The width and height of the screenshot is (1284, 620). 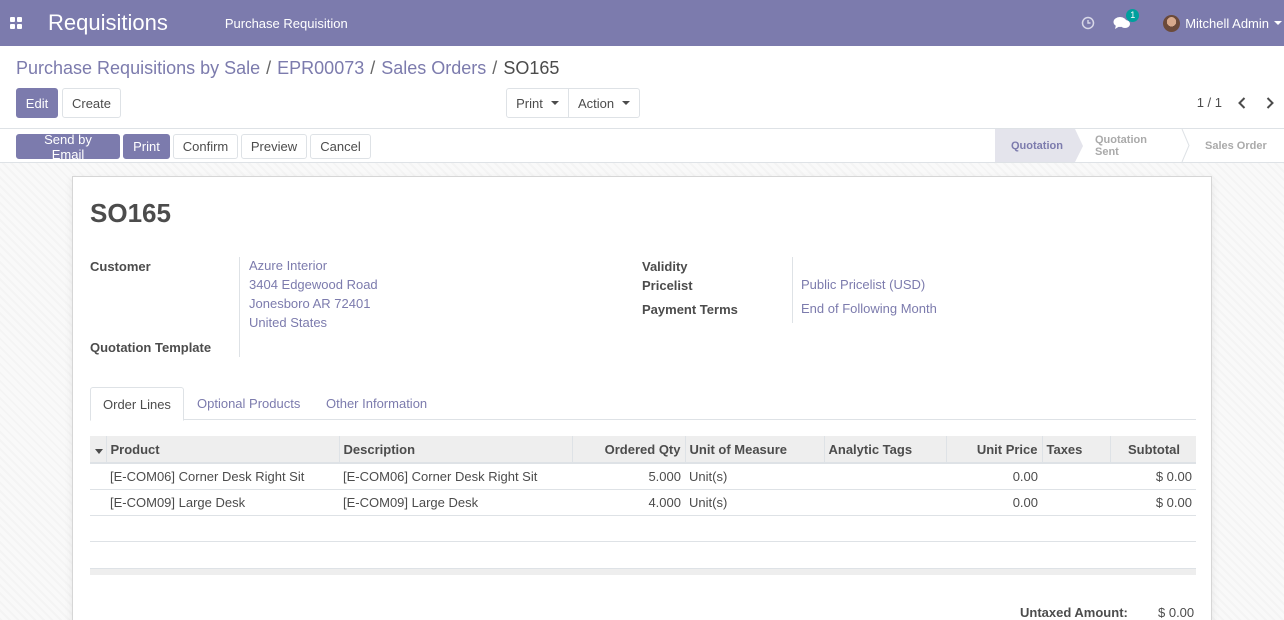 I want to click on previous-record-icon, so click(x=1242, y=102).